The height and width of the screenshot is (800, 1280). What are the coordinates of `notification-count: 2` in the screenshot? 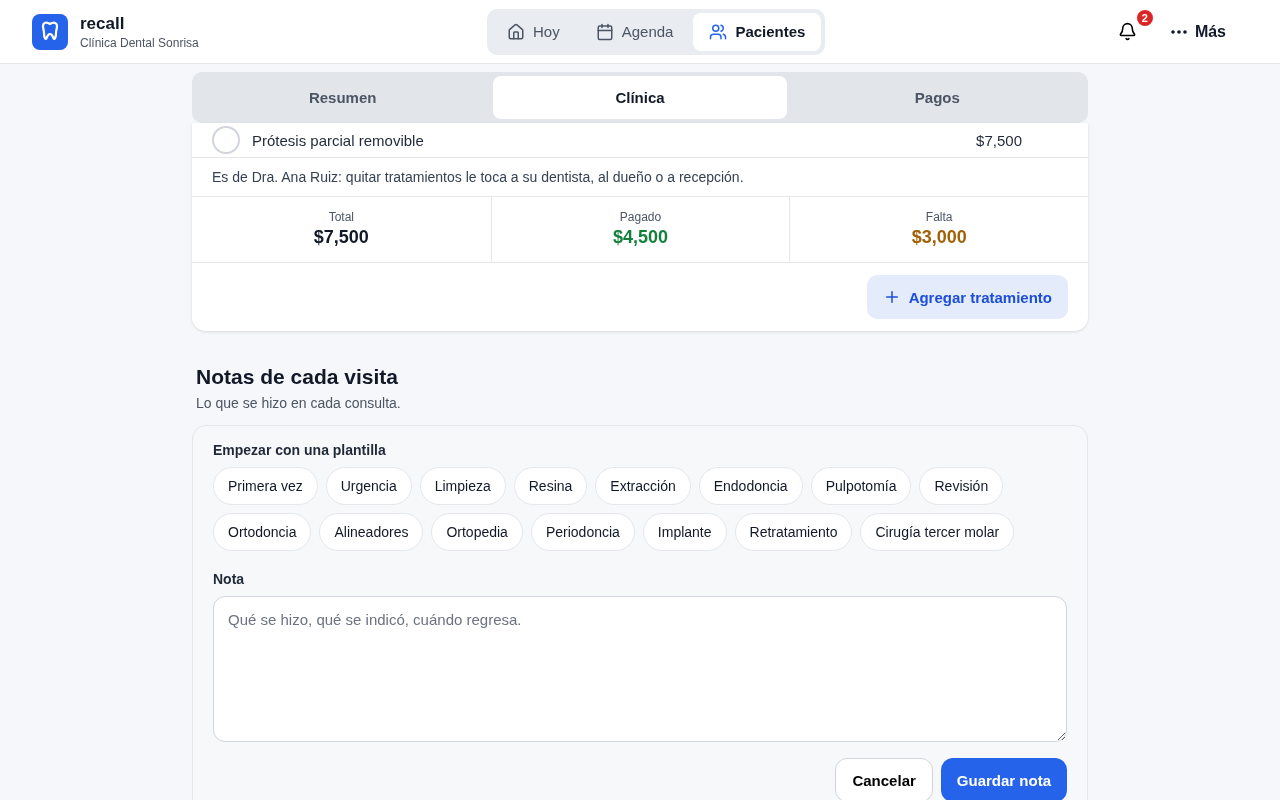 It's located at (1144, 18).